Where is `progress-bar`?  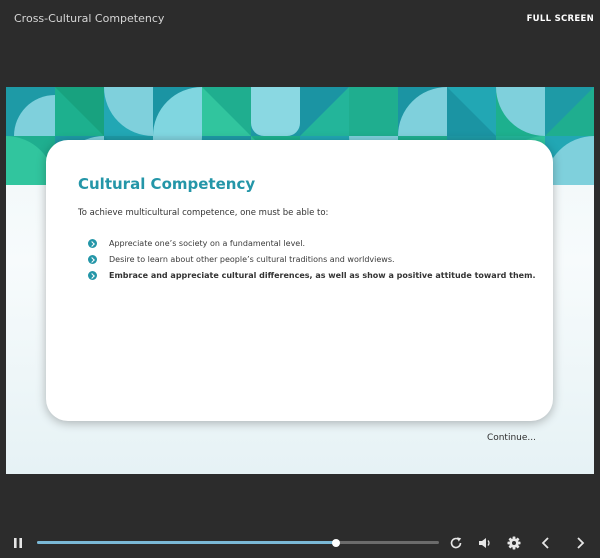 progress-bar is located at coordinates (238, 542).